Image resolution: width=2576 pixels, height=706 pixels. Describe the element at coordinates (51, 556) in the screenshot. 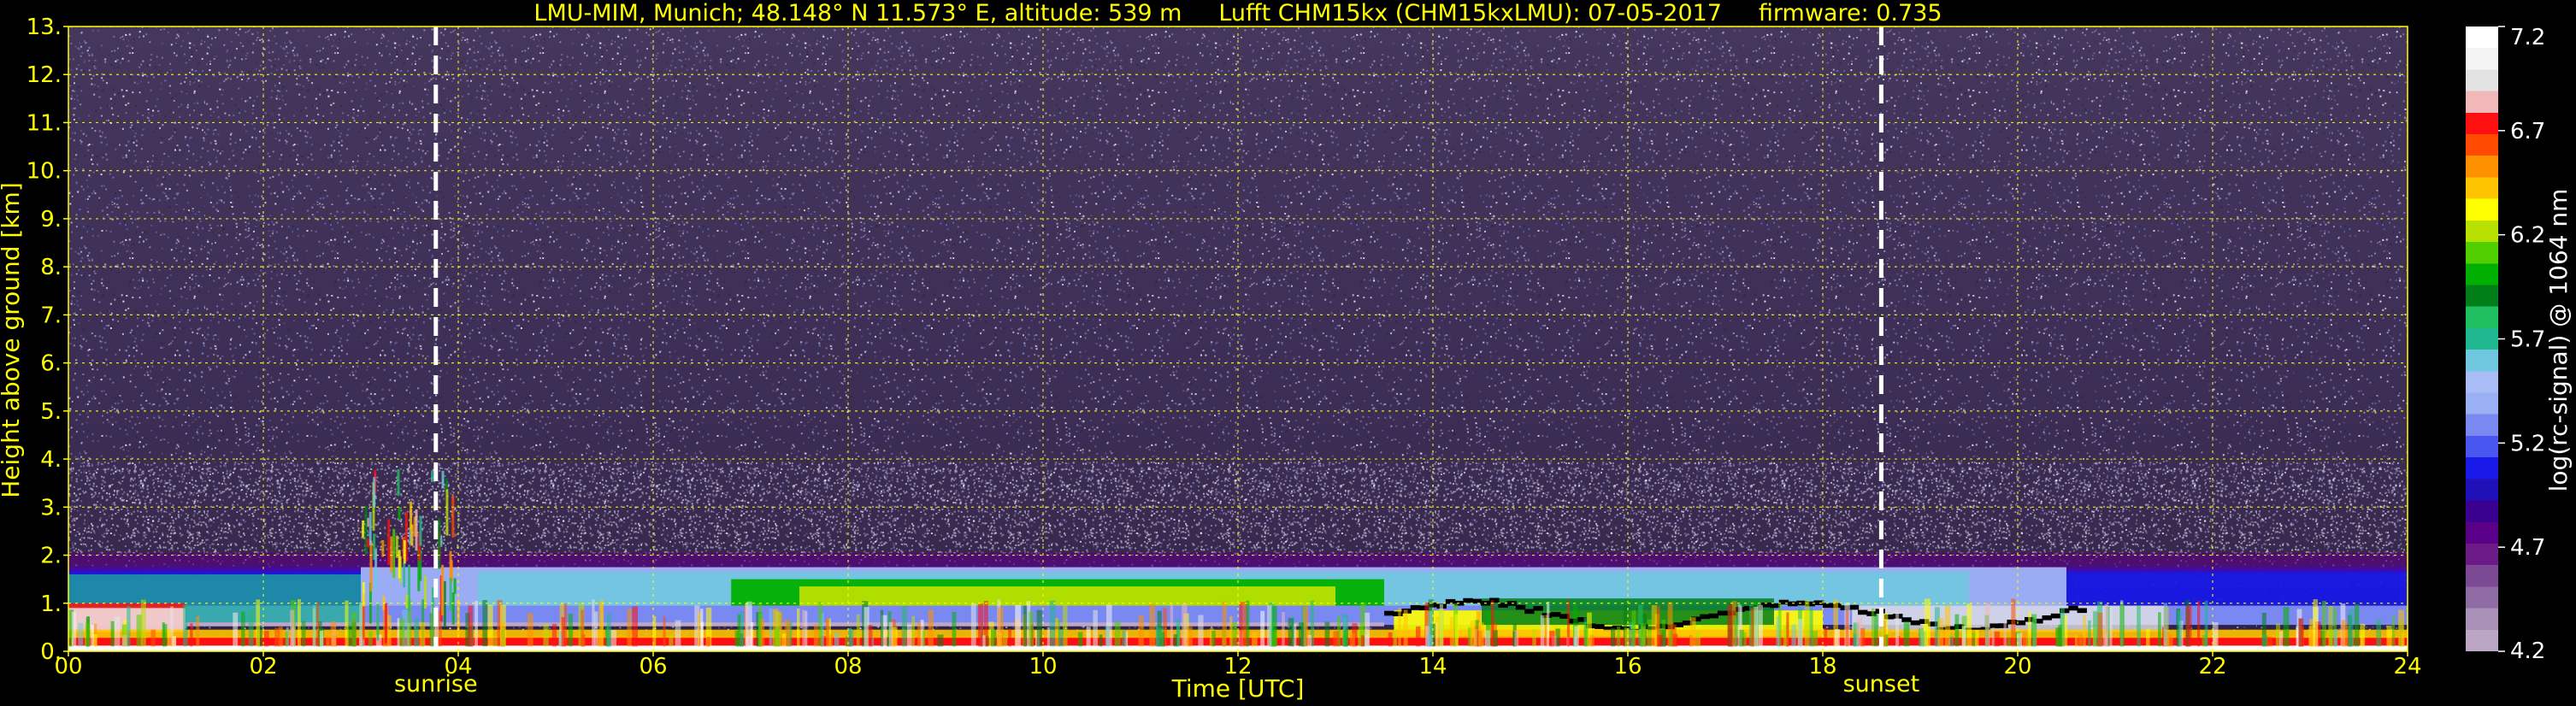

I see `y-tick-label: 2.` at that location.